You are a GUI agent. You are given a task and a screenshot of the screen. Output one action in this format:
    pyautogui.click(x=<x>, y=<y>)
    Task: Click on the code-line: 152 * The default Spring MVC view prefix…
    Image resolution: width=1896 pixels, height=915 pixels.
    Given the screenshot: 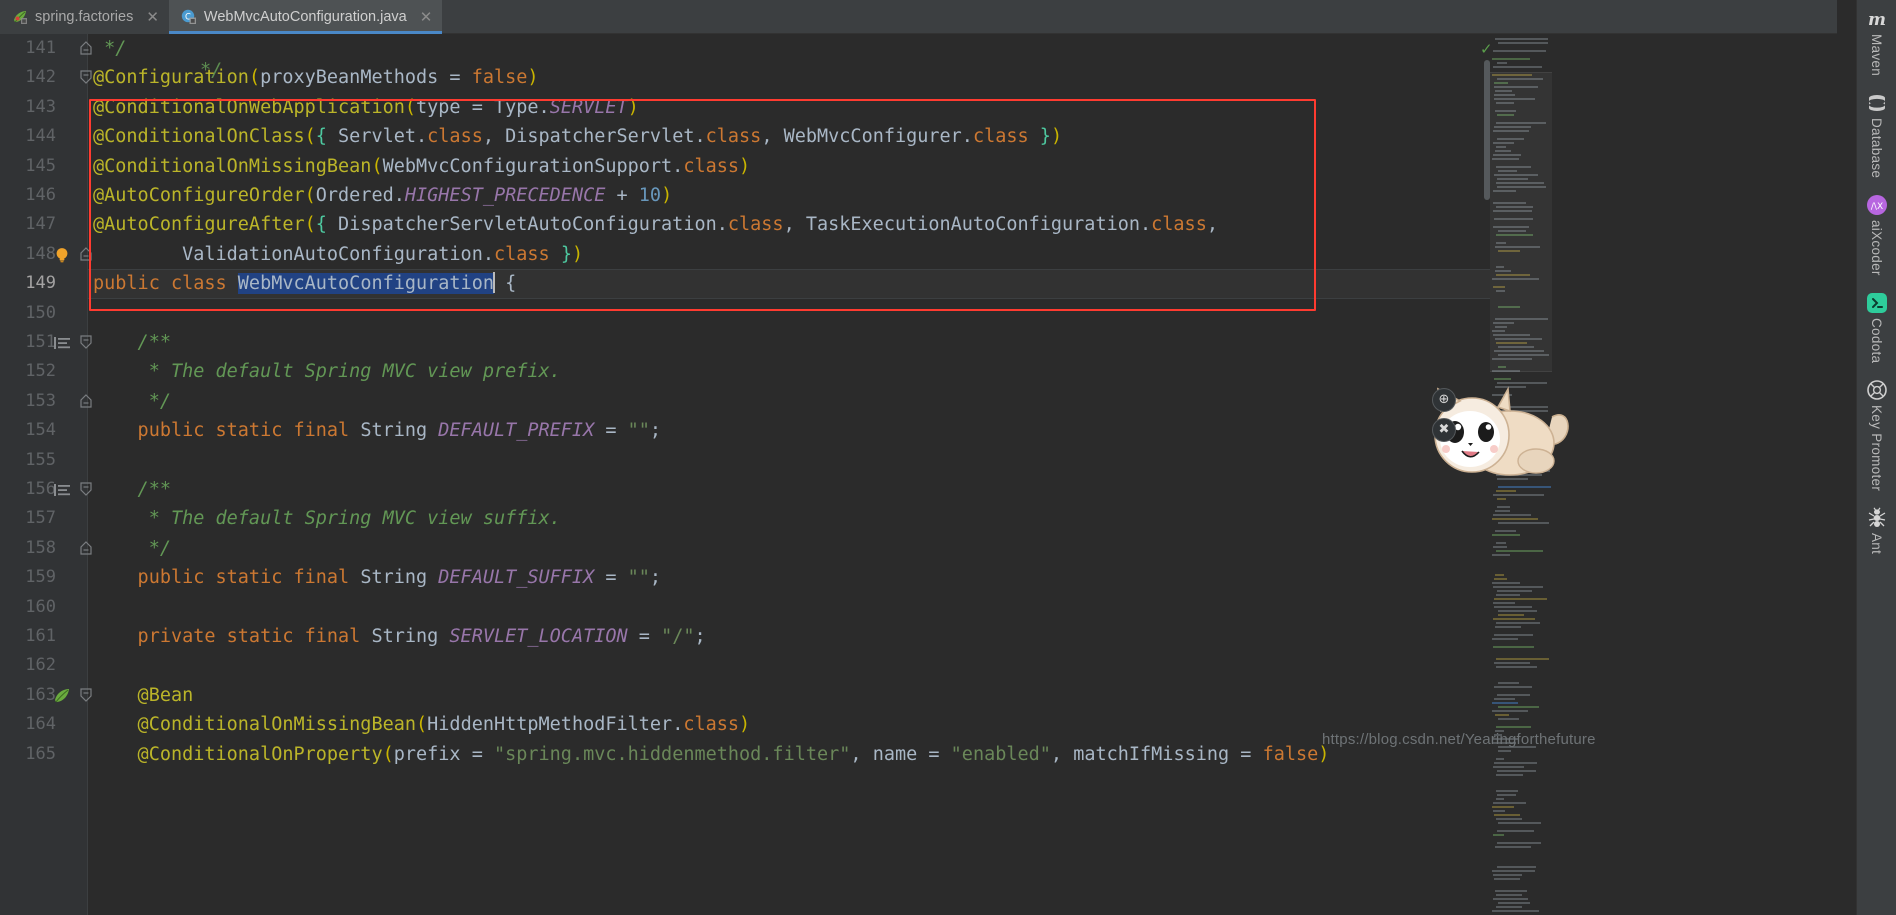 What is the action you would take?
    pyautogui.click(x=745, y=371)
    